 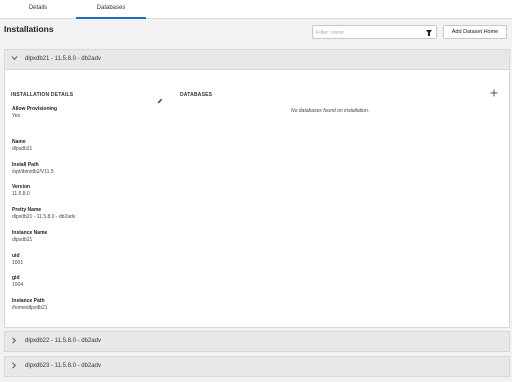 I want to click on field-value: 1004, so click(x=18, y=285).